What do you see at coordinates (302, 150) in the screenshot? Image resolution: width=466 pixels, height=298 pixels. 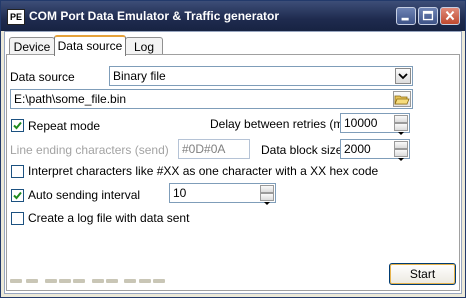 I see `block-size-label: Data block size` at bounding box center [302, 150].